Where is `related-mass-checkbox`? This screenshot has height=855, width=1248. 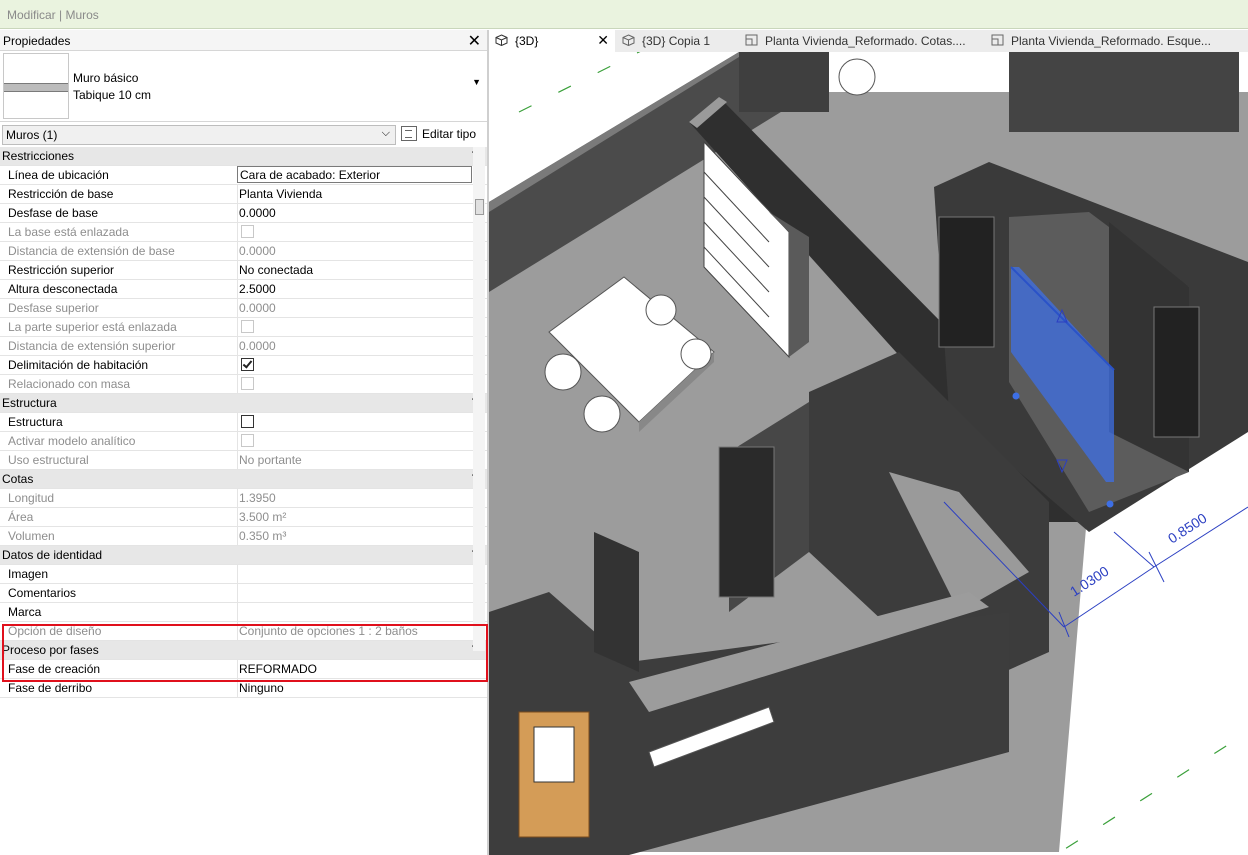 related-mass-checkbox is located at coordinates (247, 383).